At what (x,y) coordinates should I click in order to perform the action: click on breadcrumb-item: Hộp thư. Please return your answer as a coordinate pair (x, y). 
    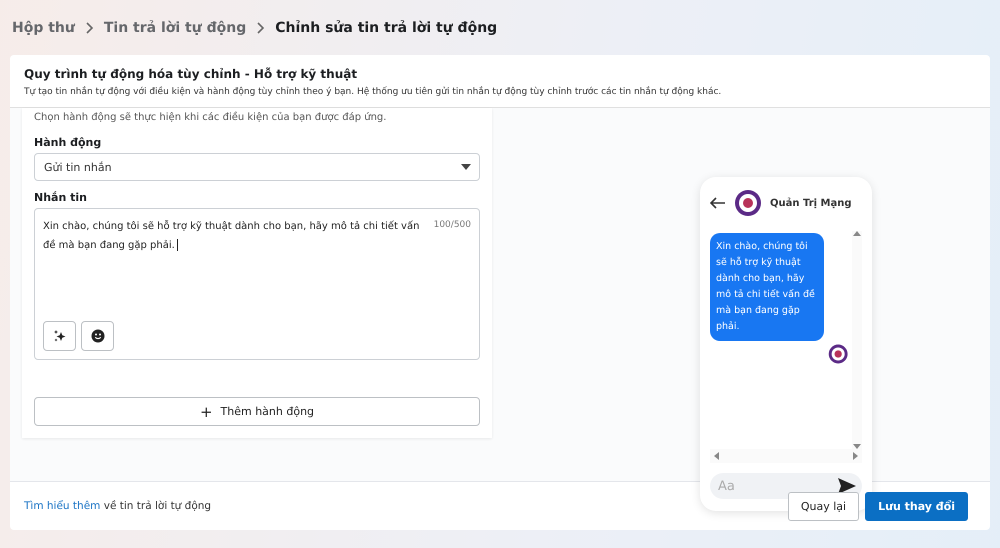
    Looking at the image, I should click on (43, 28).